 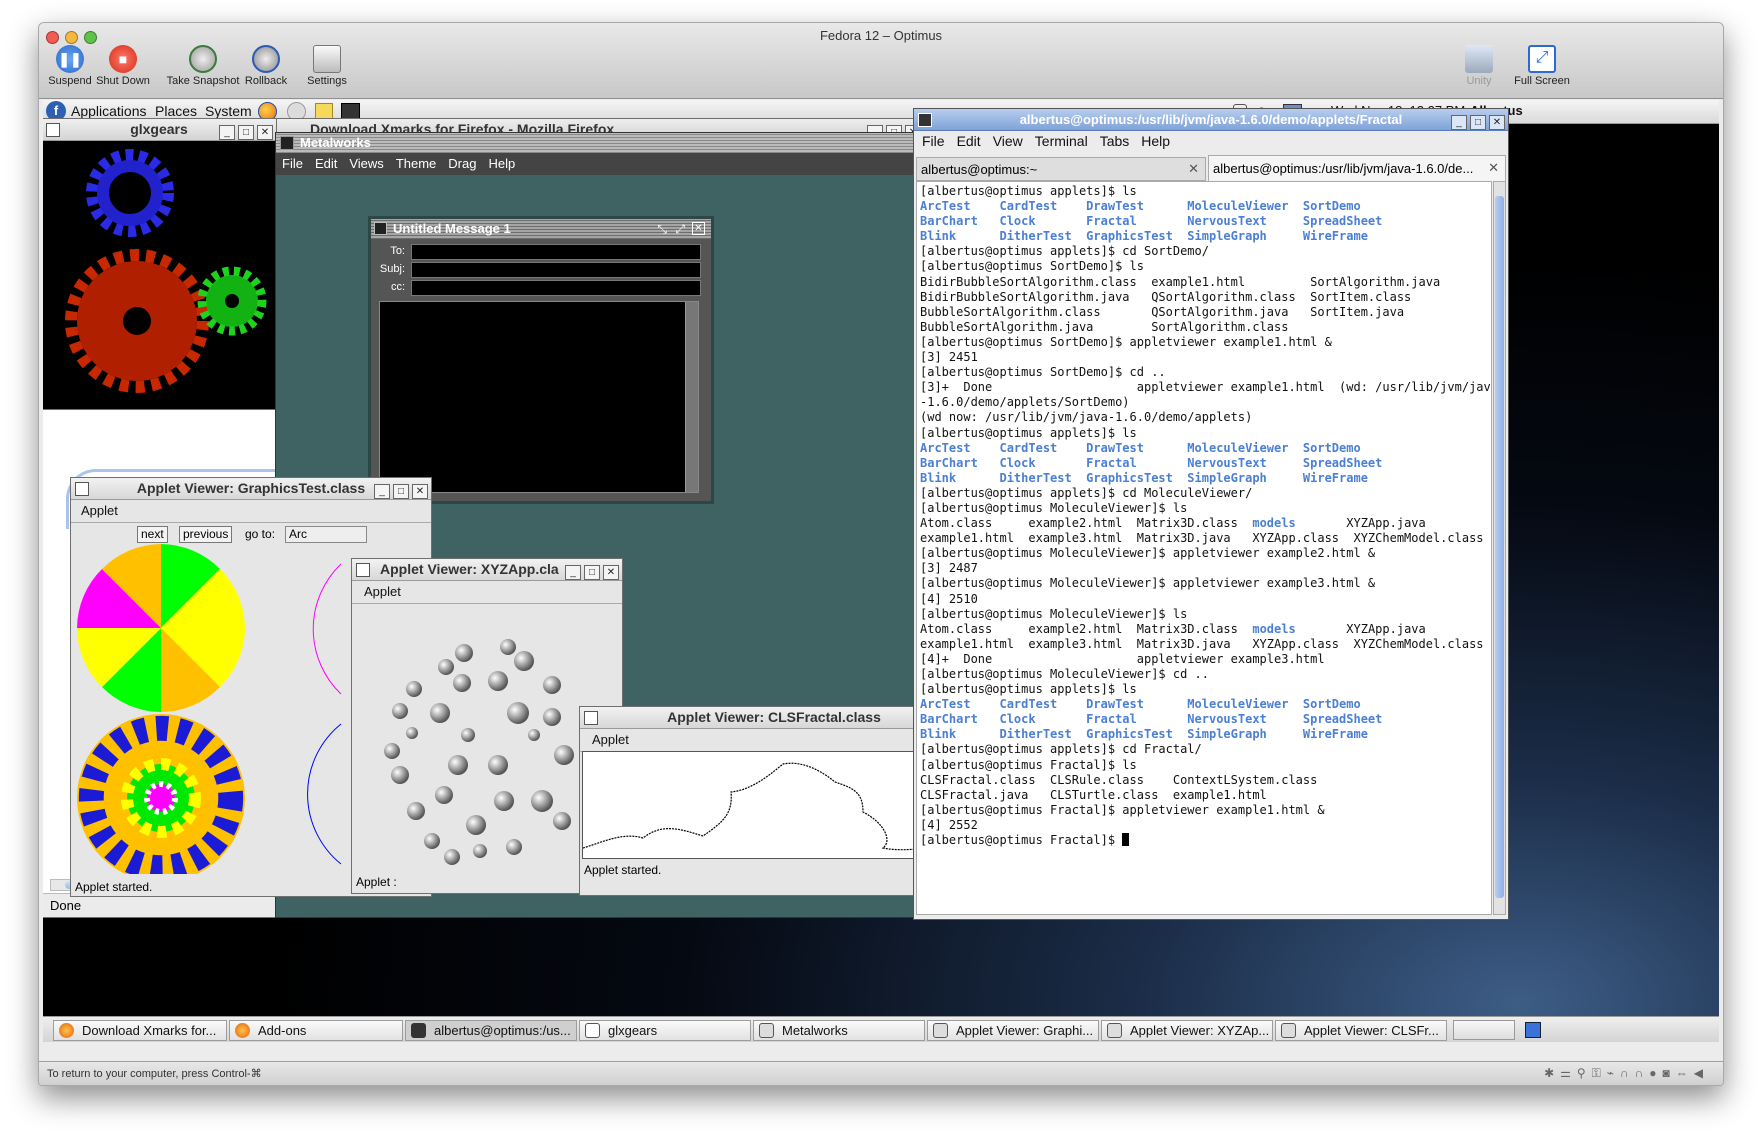 I want to click on to-input, so click(x=556, y=252).